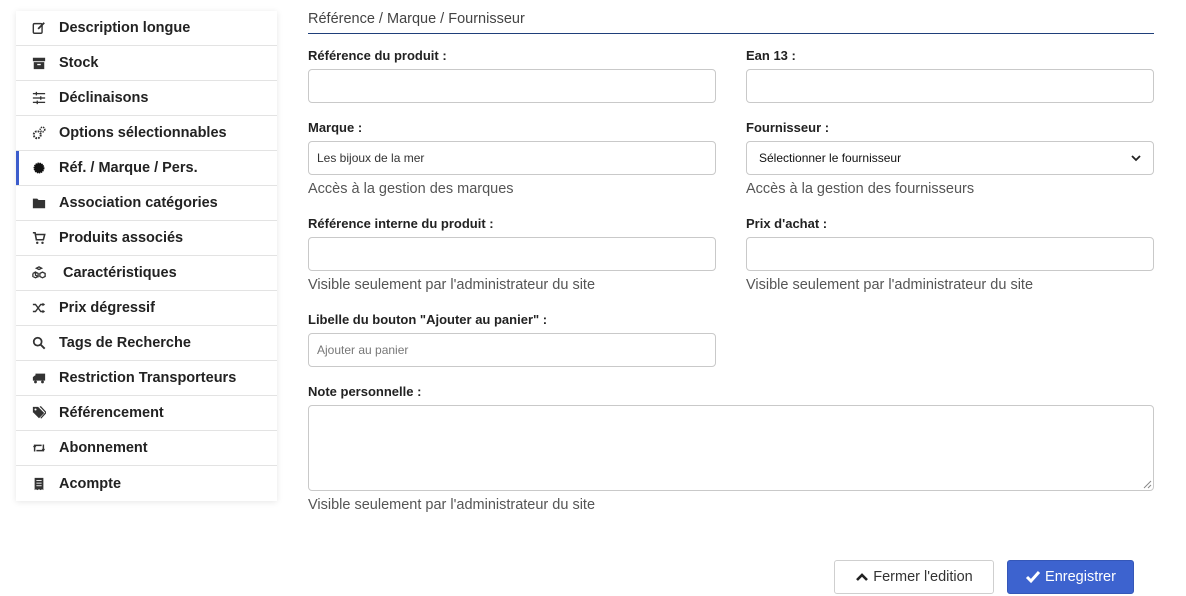 The image size is (1186, 596). I want to click on sidebar-item-description-longue: Description longue, so click(146, 28).